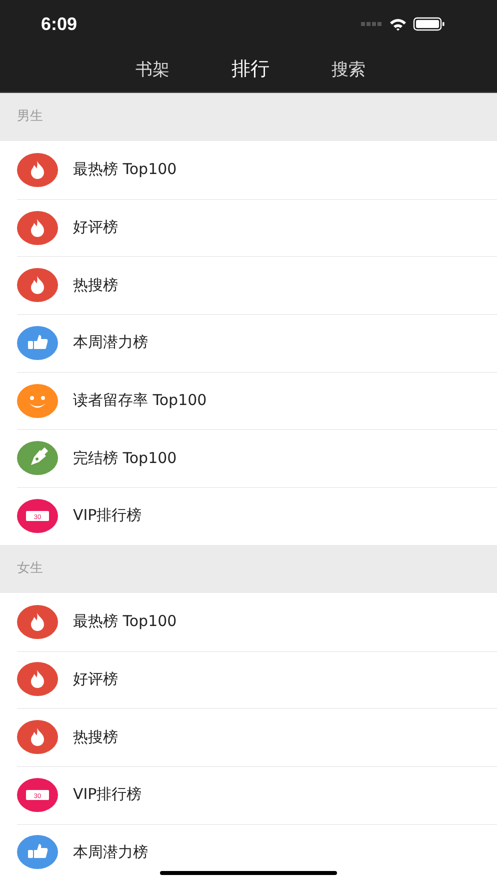 This screenshot has height=883, width=497. What do you see at coordinates (37, 401) in the screenshot?
I see `smile-icon` at bounding box center [37, 401].